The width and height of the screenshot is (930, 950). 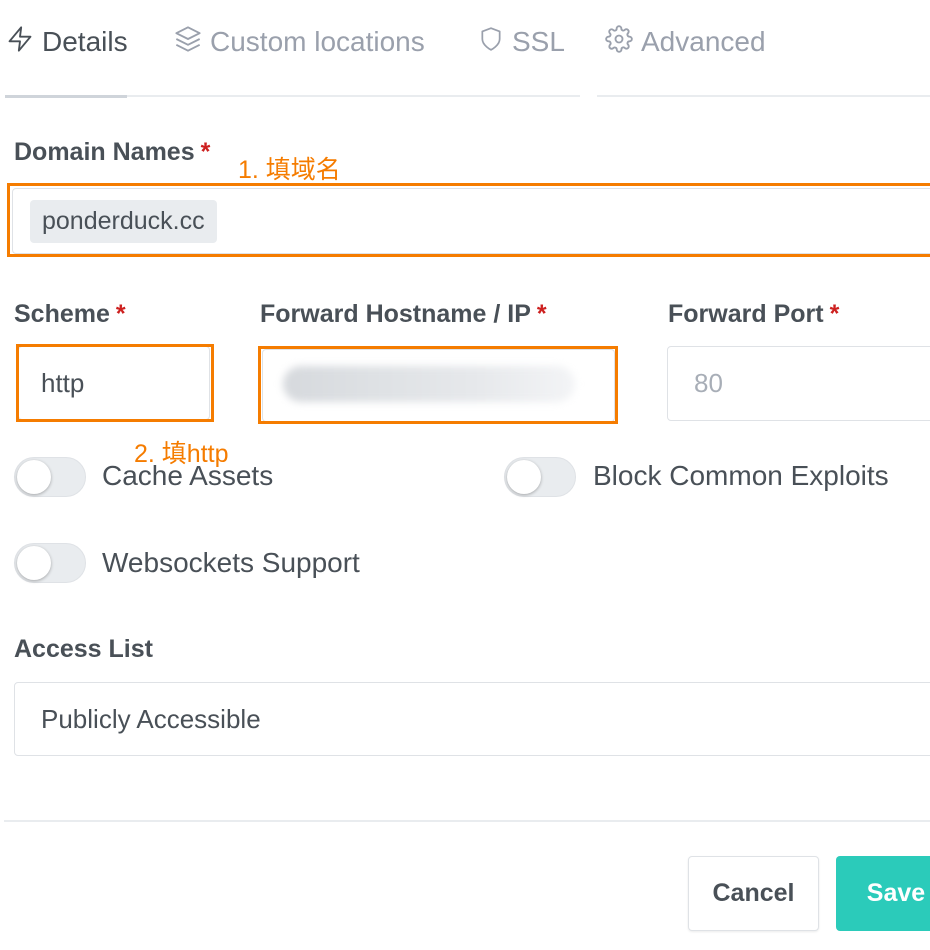 What do you see at coordinates (83, 649) in the screenshot?
I see `access-list-label: Access List` at bounding box center [83, 649].